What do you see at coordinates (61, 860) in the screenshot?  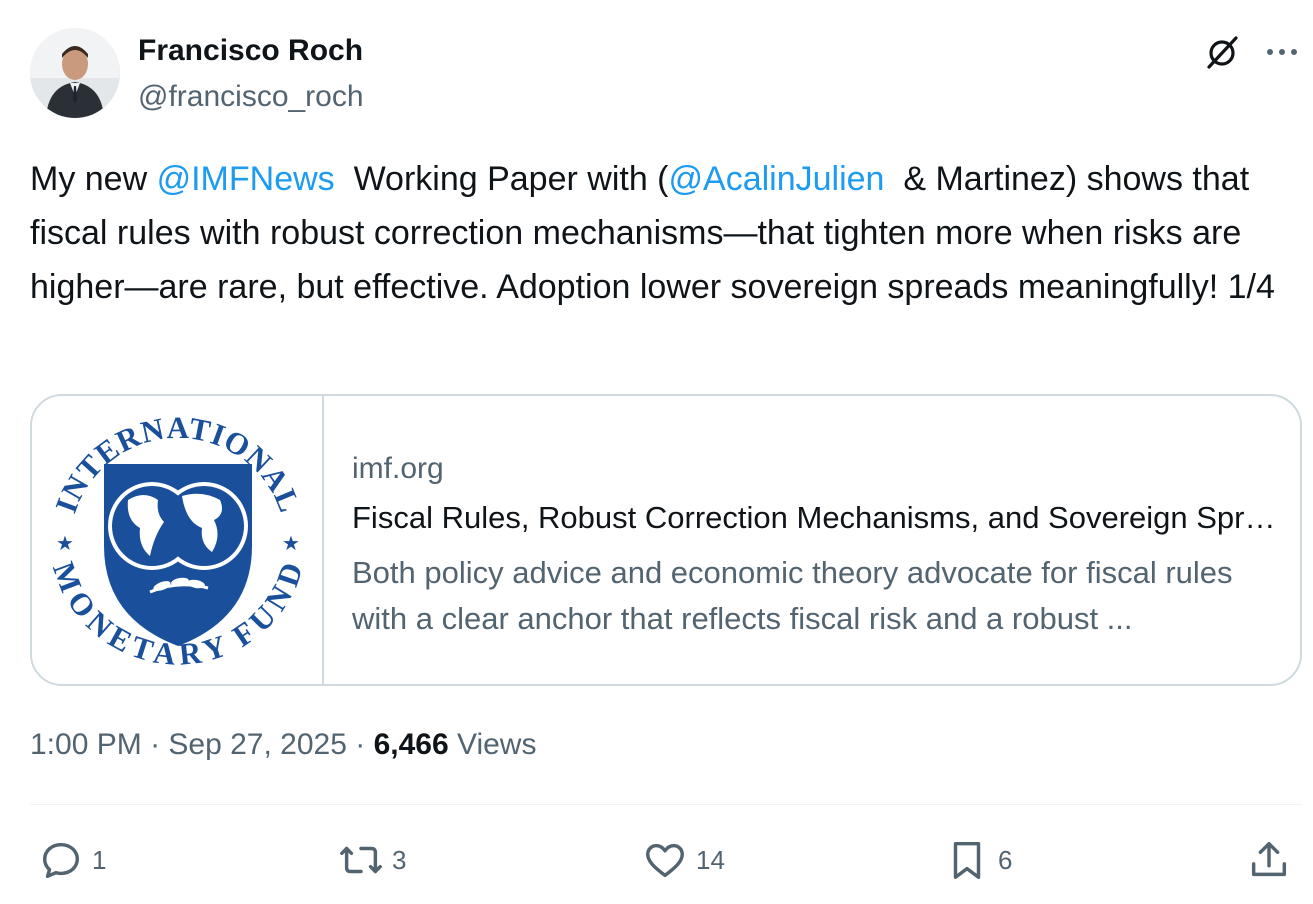 I see `reply-icon` at bounding box center [61, 860].